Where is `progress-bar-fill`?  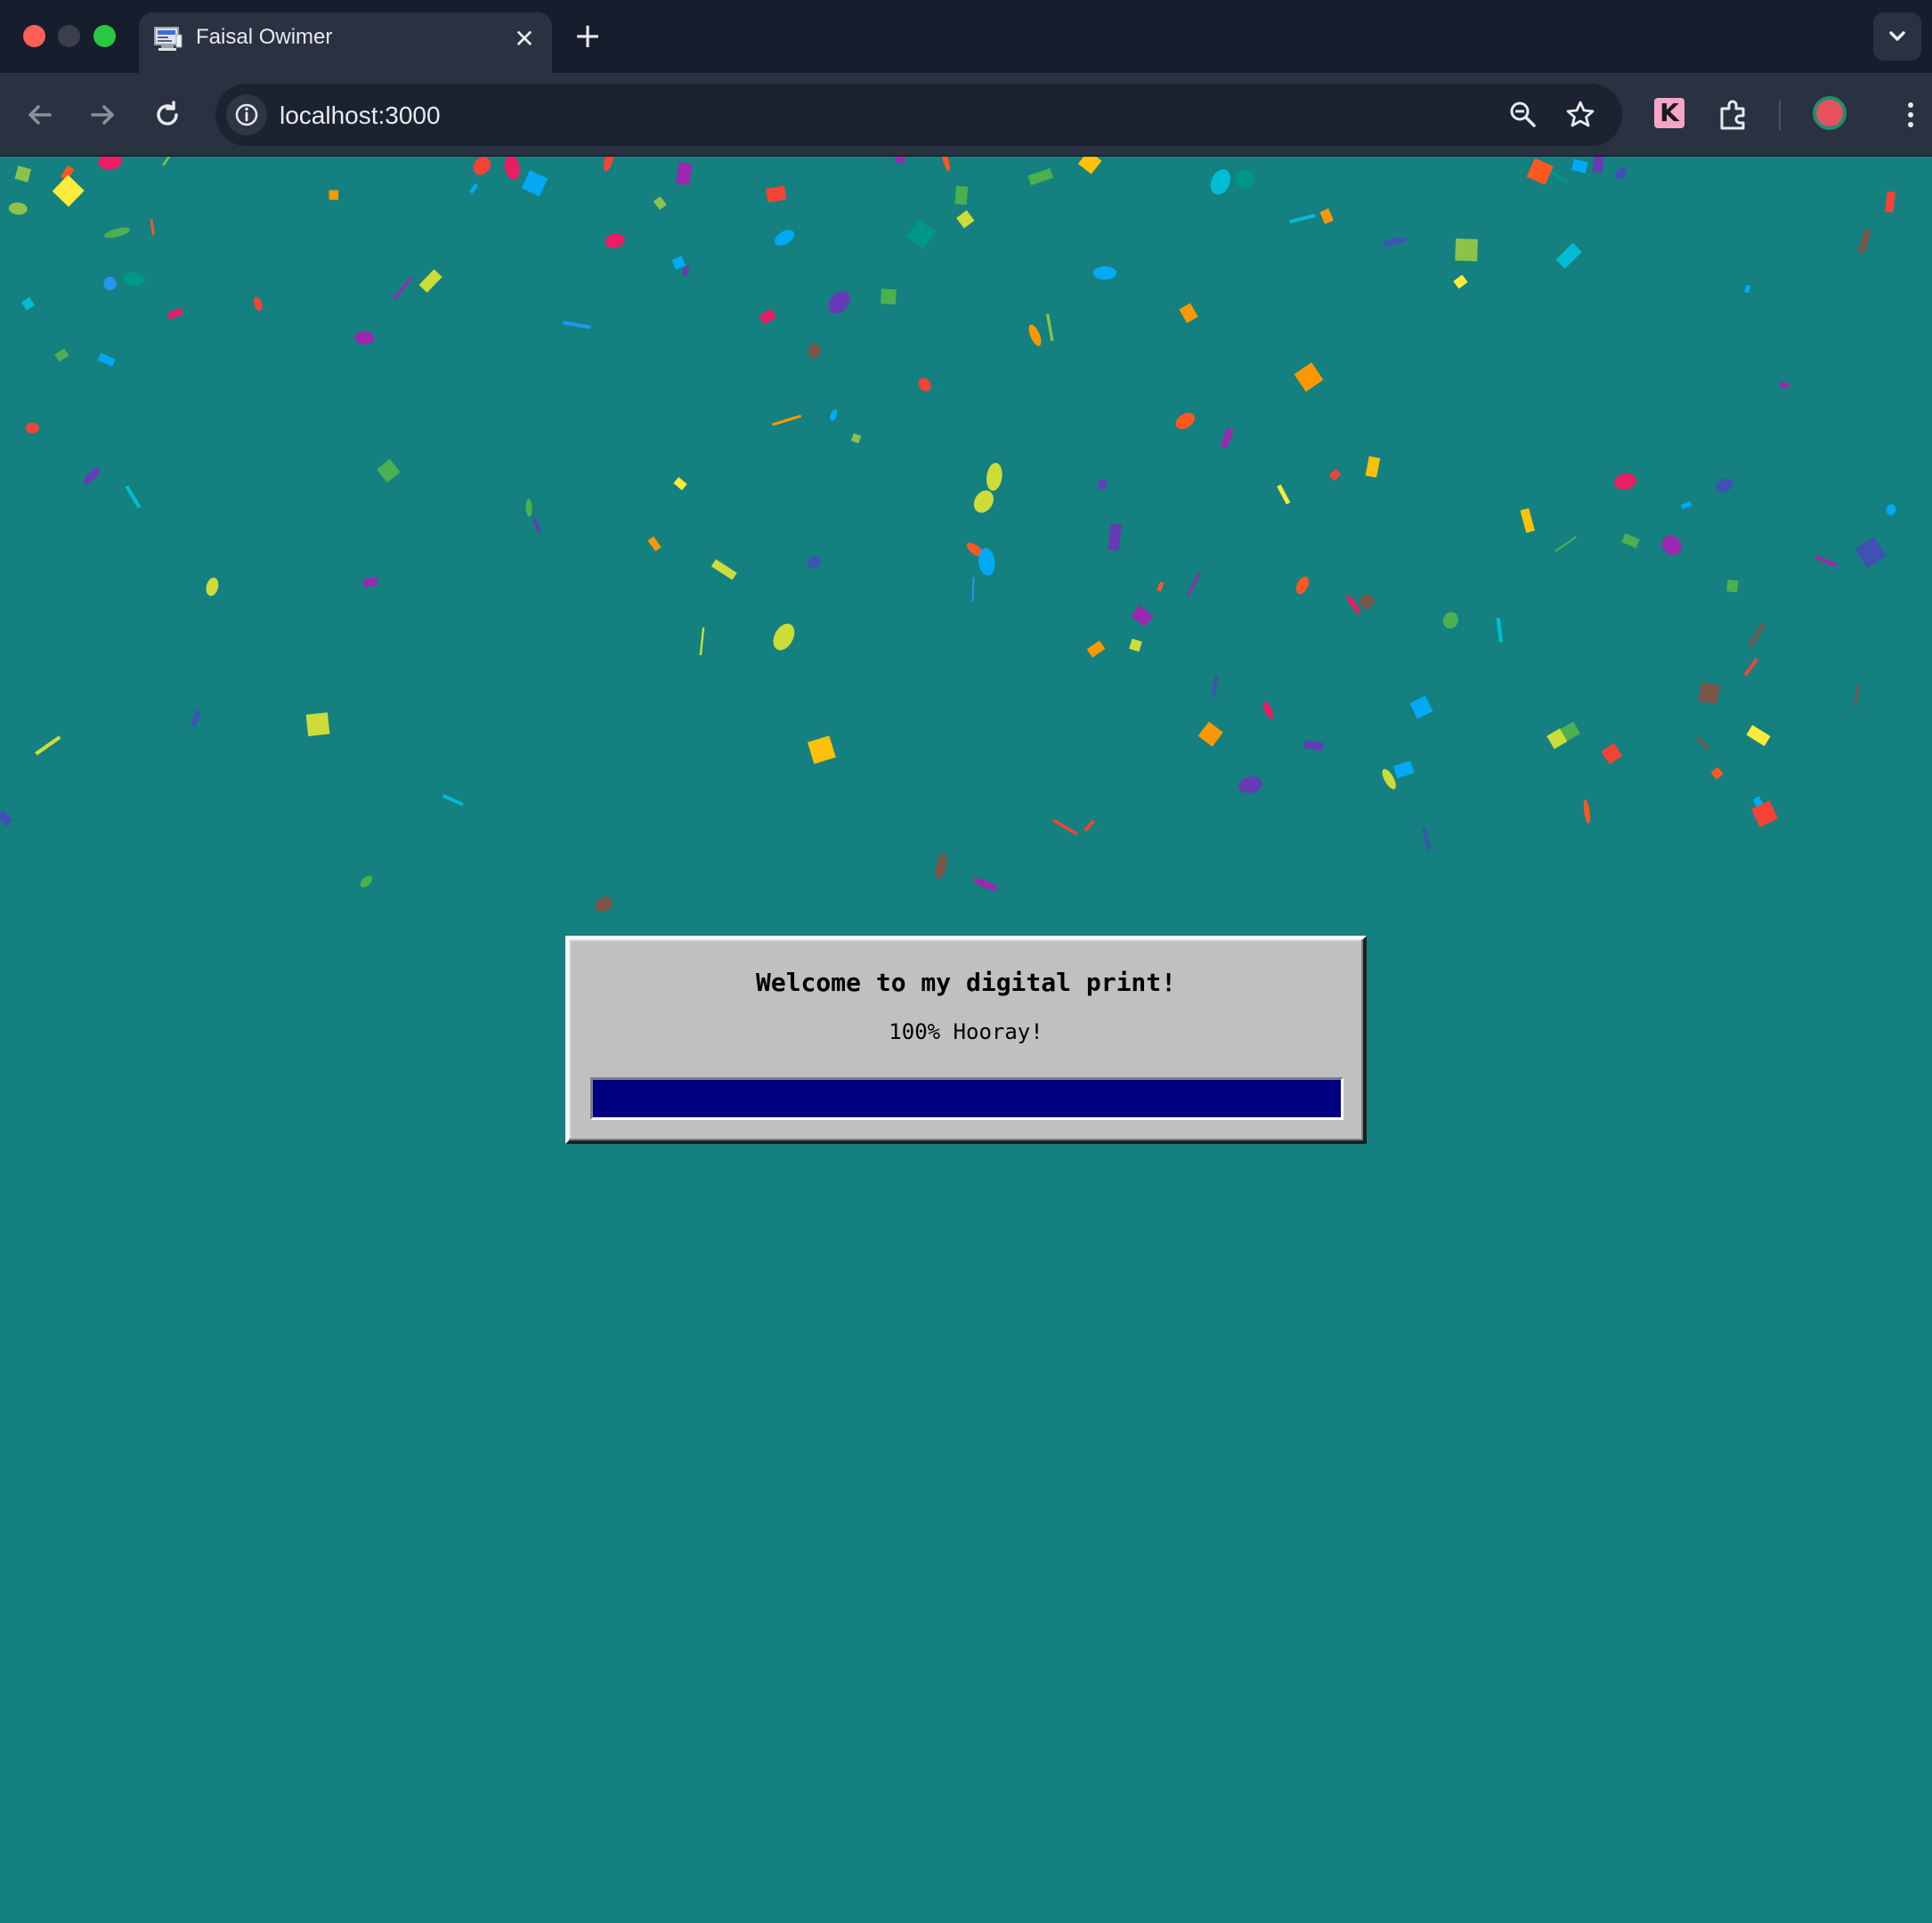 progress-bar-fill is located at coordinates (967, 1098).